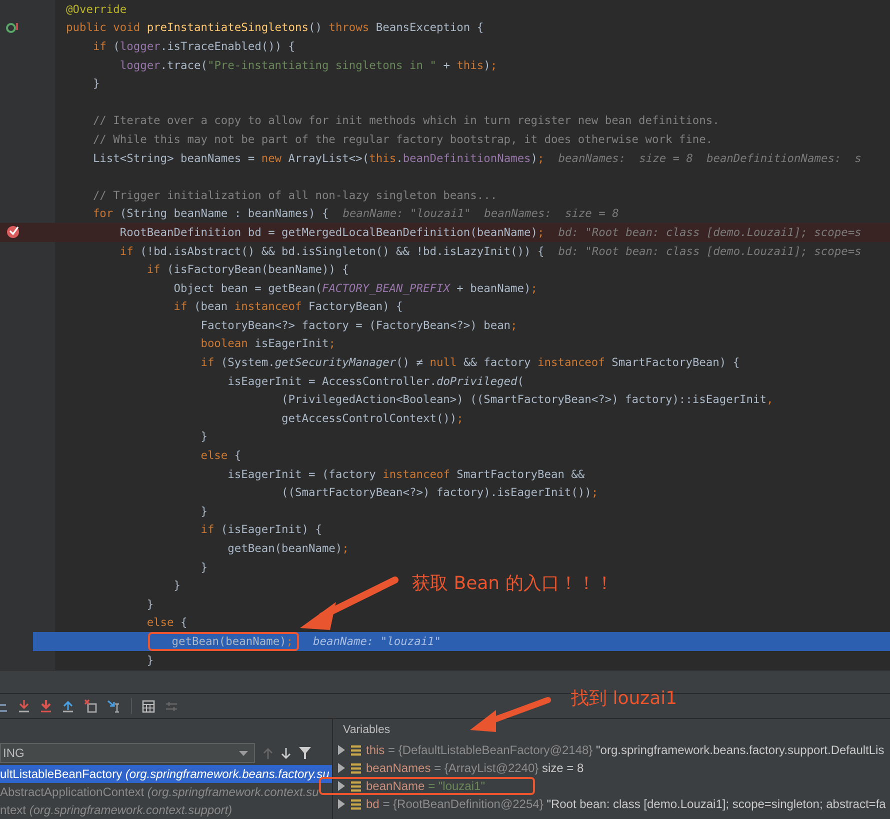 The width and height of the screenshot is (890, 819). What do you see at coordinates (375, 381) in the screenshot?
I see `code-text: isEagerInit = AccessController.doPrivileged(` at bounding box center [375, 381].